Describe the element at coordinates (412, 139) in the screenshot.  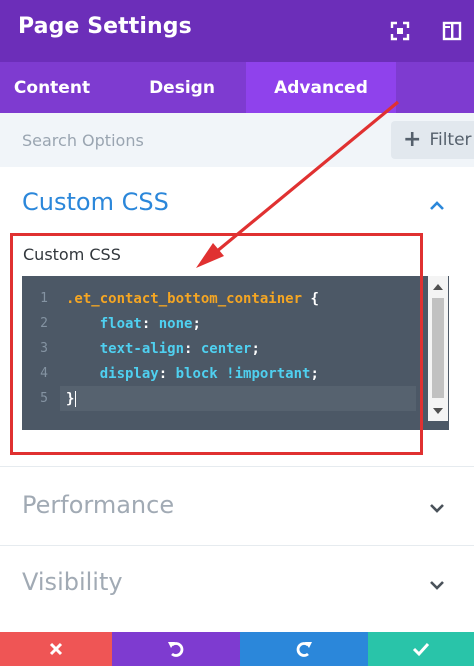
I see `plus-icon: +` at that location.